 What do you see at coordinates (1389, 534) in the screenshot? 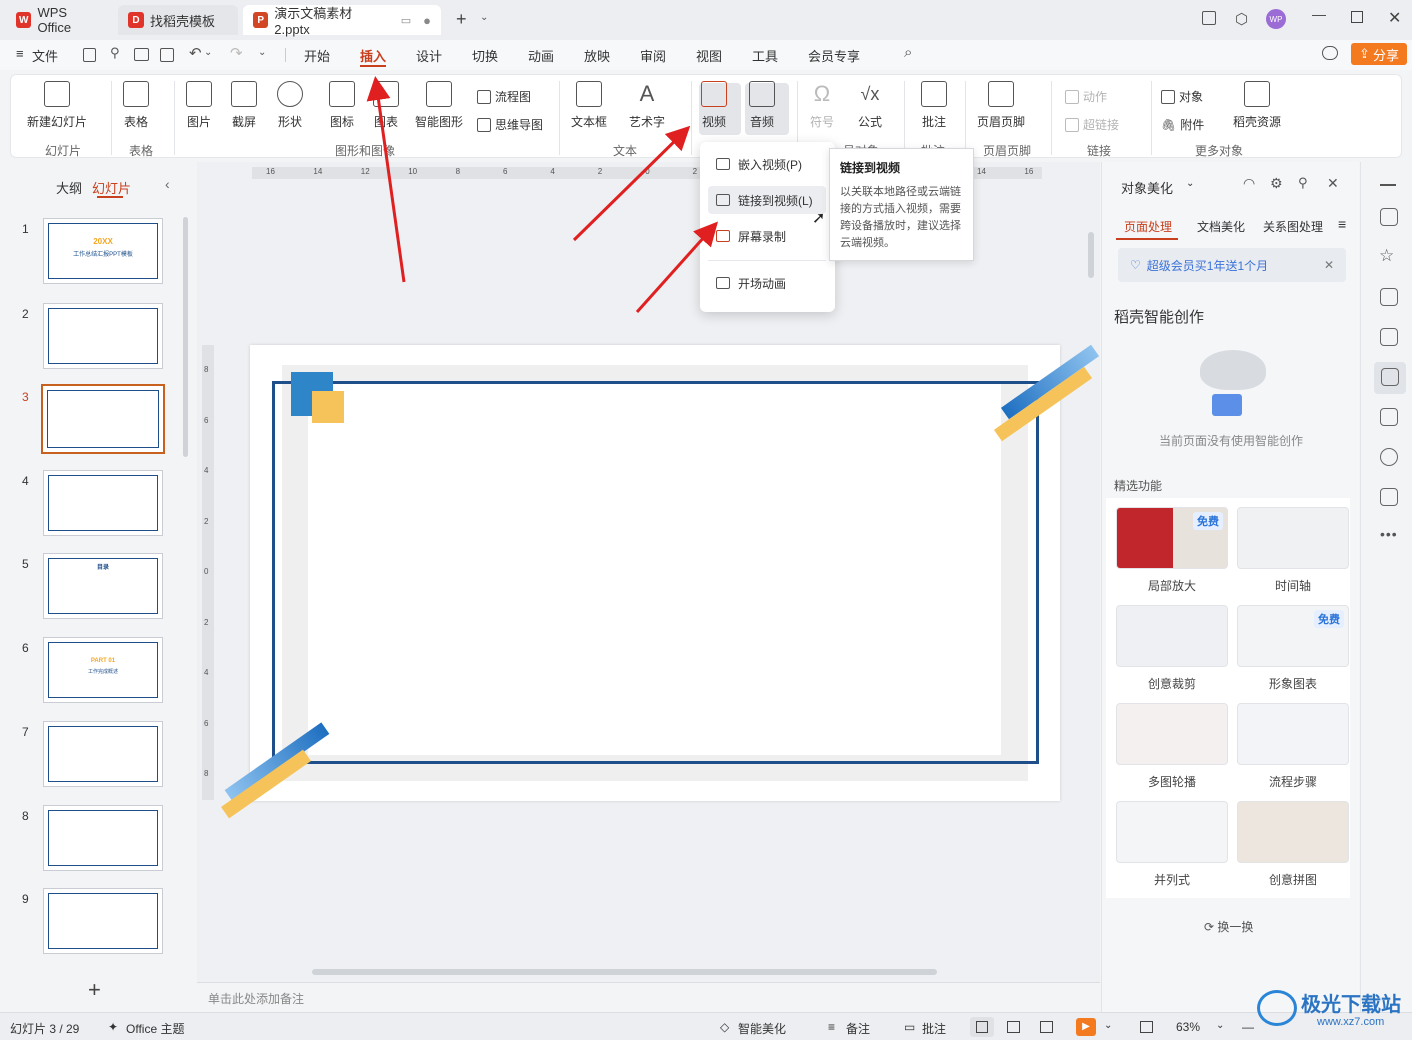
I see `more-icon: •••` at bounding box center [1389, 534].